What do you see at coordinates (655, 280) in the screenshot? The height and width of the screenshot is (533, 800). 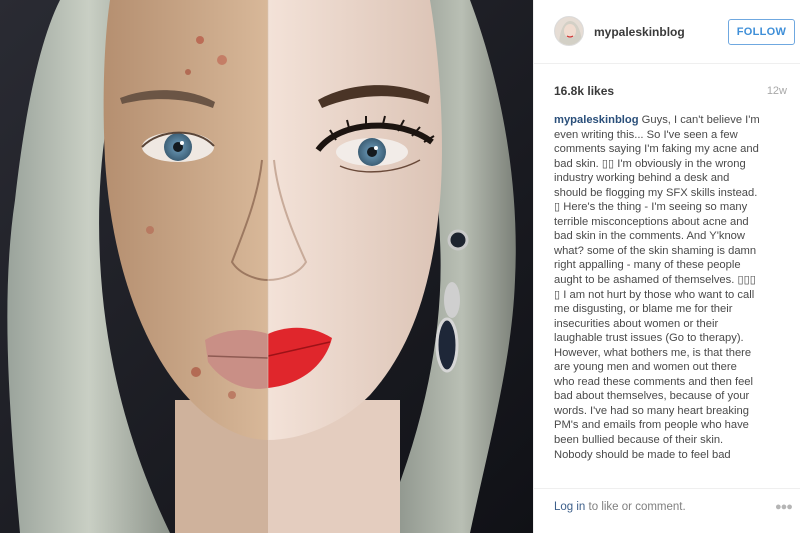 I see `caption-line: aught to be ashamed of themselves. ▯▯▯` at bounding box center [655, 280].